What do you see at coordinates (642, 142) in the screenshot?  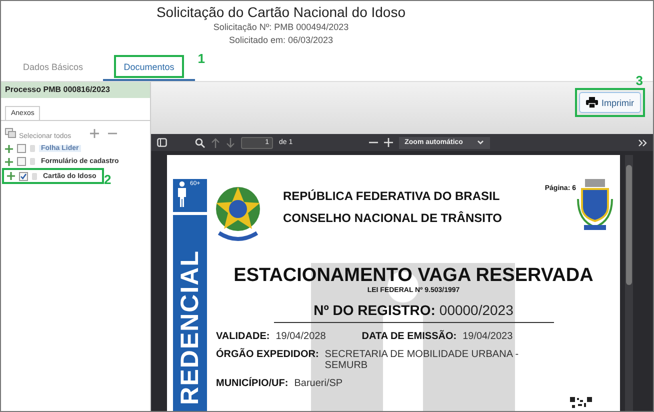 I see `double-chevron-icon` at bounding box center [642, 142].